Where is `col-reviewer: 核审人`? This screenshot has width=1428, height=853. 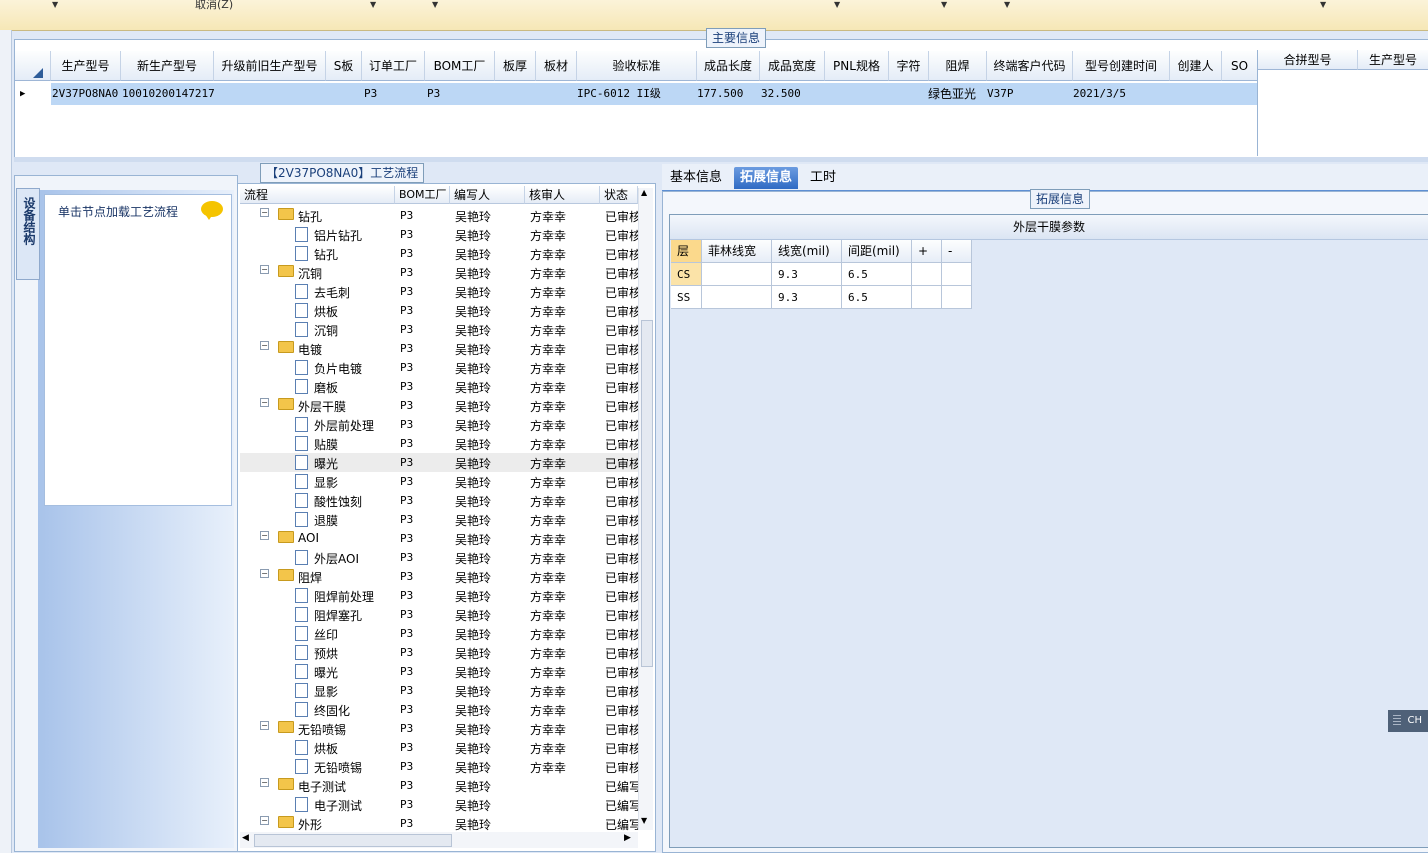 col-reviewer: 核审人 is located at coordinates (562, 195).